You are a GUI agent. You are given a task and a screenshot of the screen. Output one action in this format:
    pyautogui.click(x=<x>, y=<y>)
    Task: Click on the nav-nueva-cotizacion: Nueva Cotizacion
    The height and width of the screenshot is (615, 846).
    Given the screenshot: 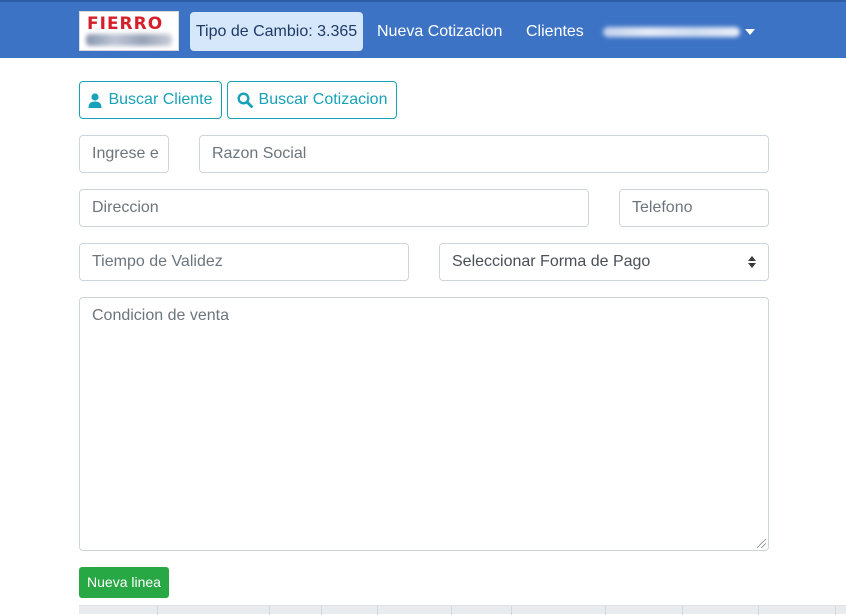 What is the action you would take?
    pyautogui.click(x=439, y=31)
    